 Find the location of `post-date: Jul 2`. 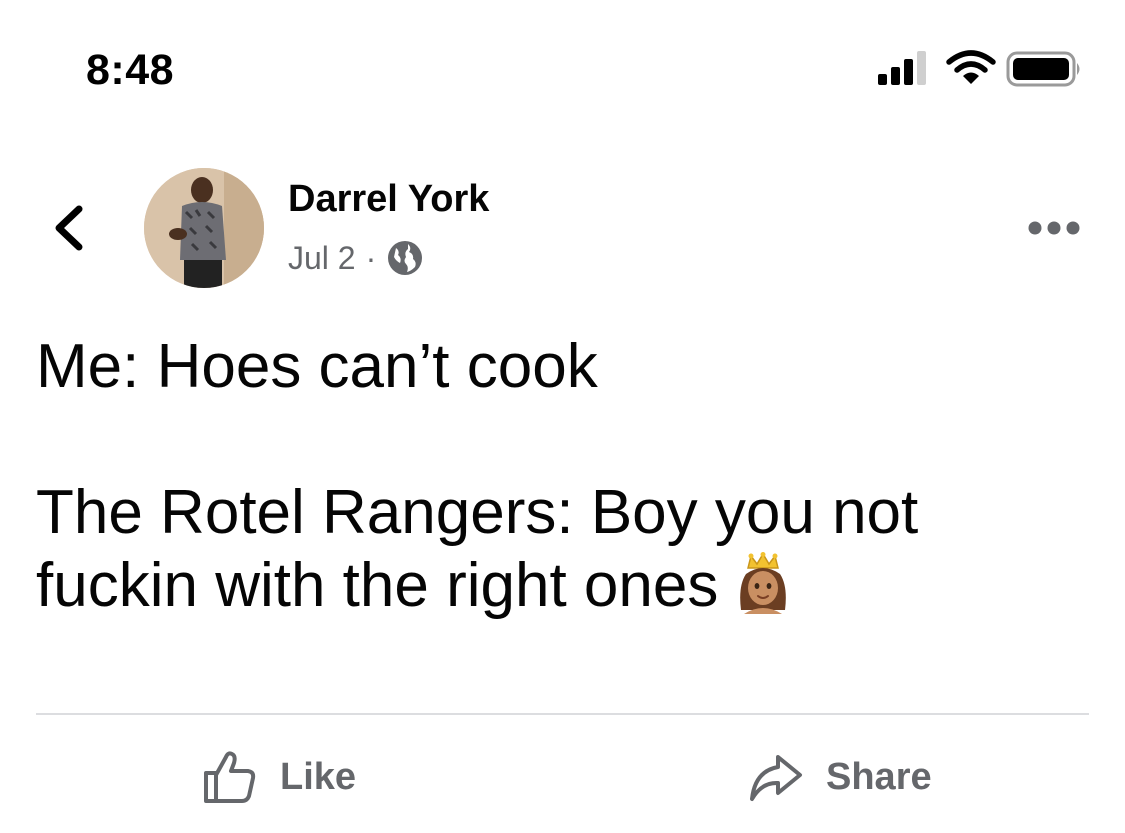

post-date: Jul 2 is located at coordinates (322, 258).